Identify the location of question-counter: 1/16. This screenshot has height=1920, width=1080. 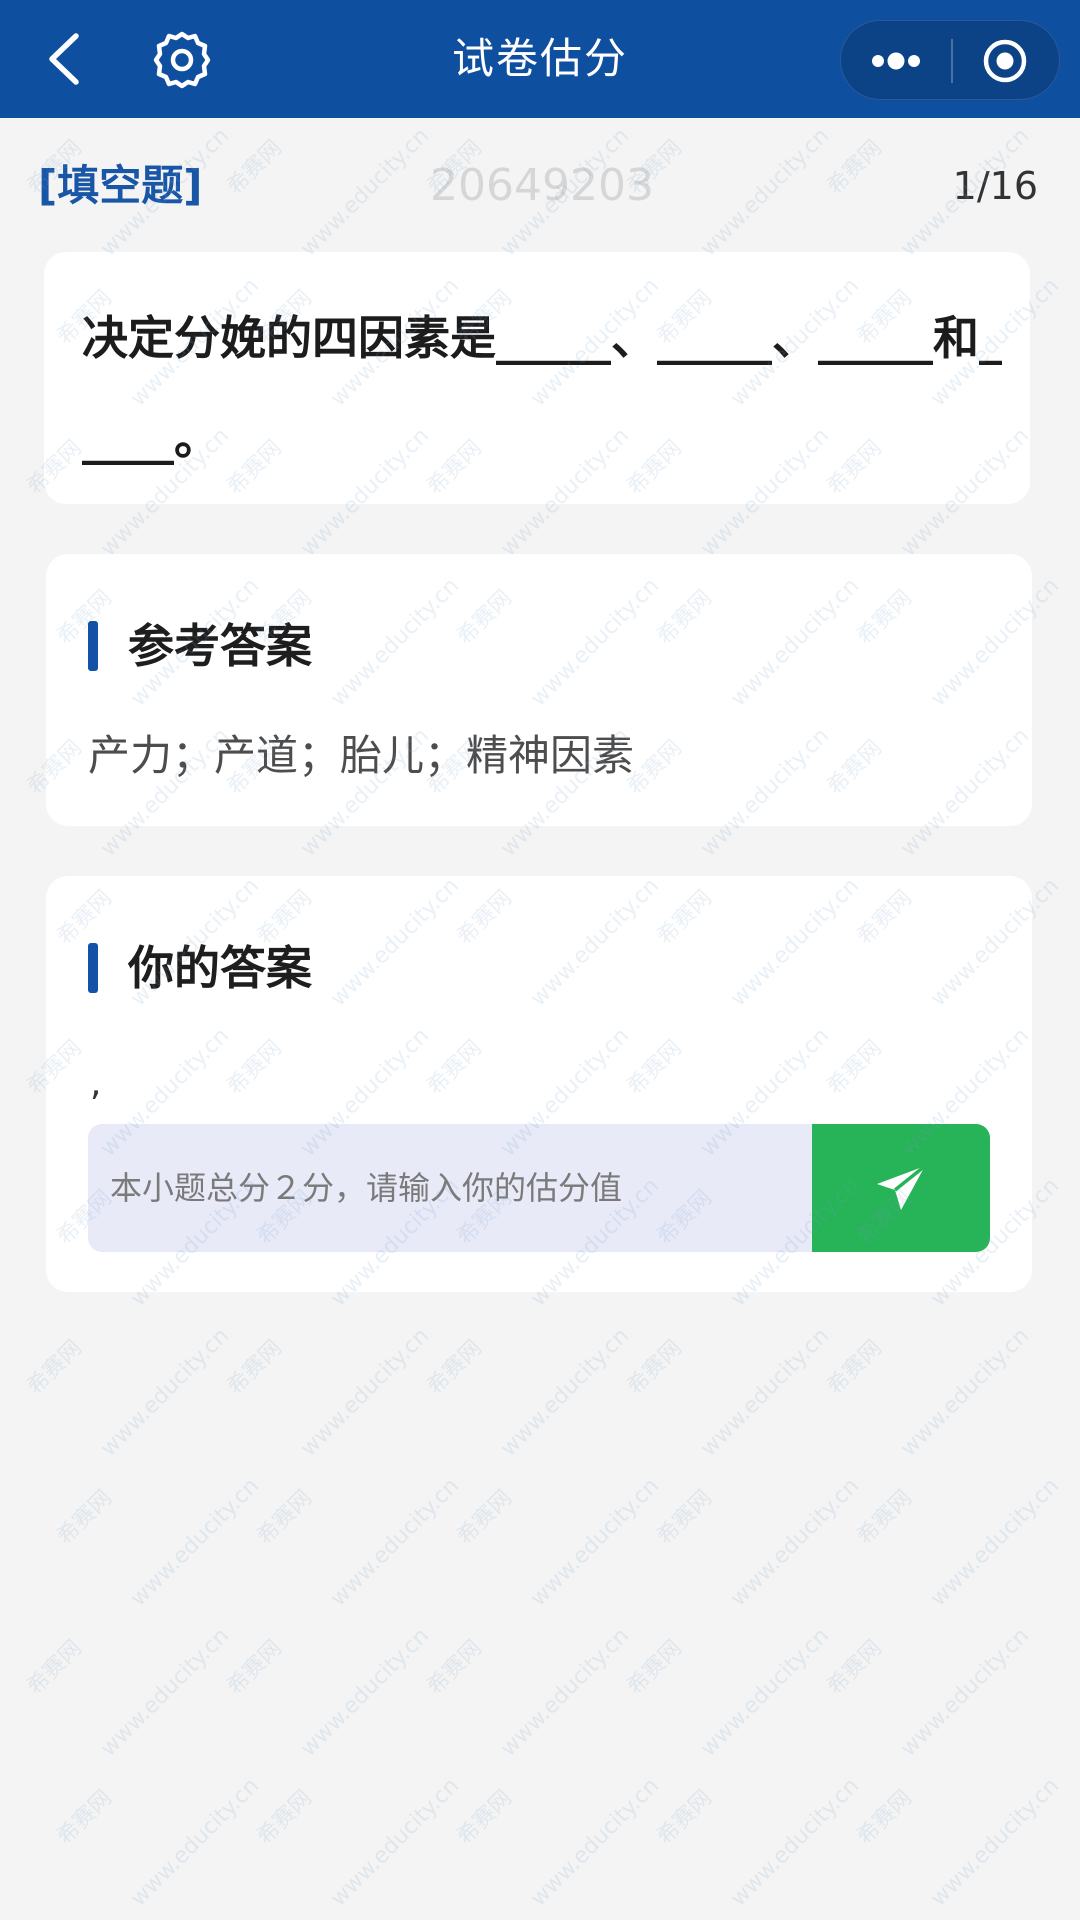
(995, 186).